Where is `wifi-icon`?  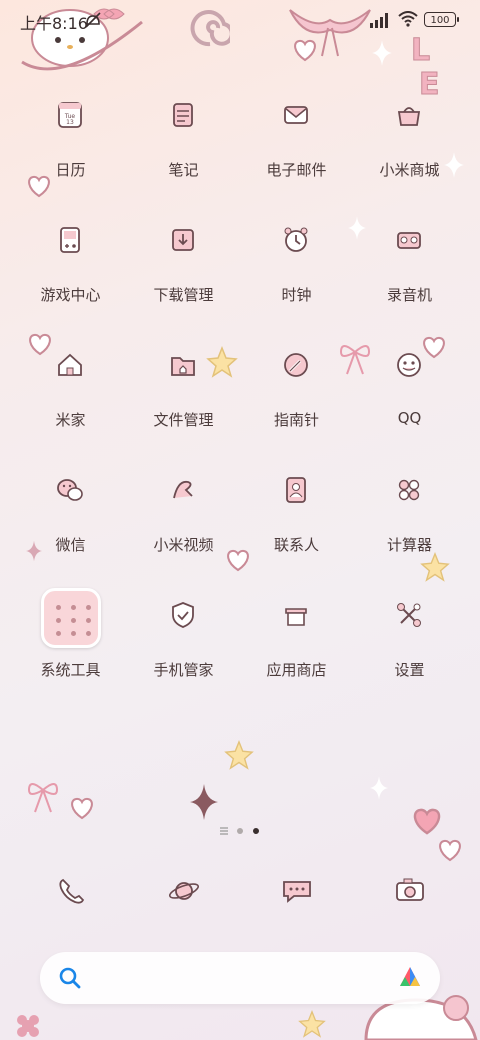
wifi-icon is located at coordinates (408, 19).